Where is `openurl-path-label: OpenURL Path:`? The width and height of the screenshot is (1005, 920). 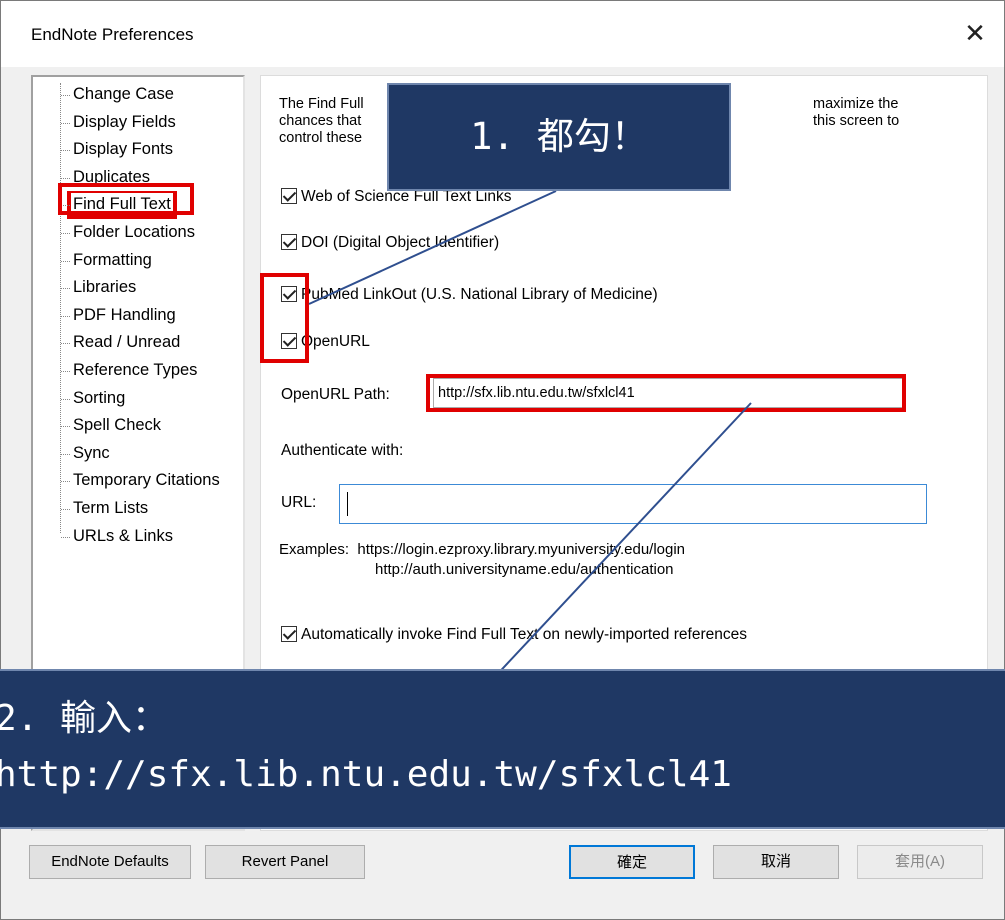
openurl-path-label: OpenURL Path: is located at coordinates (335, 394).